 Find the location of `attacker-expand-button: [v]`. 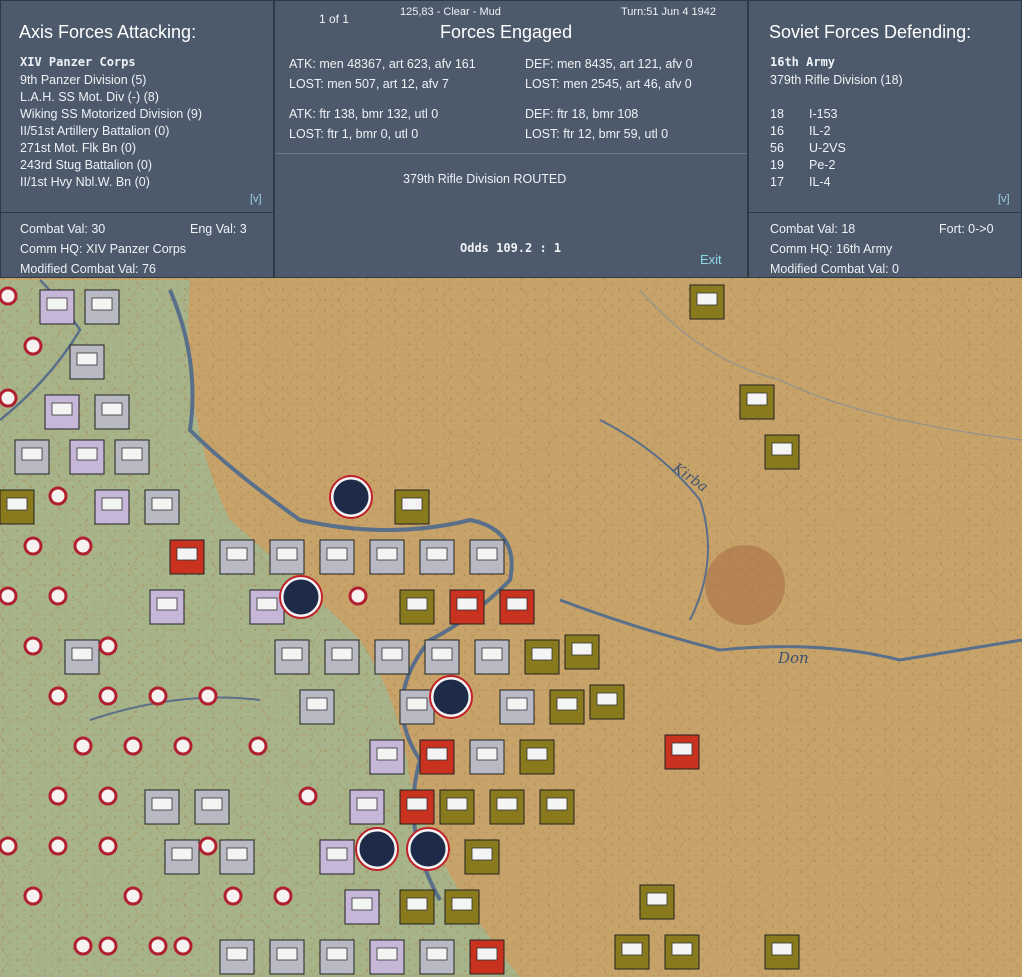

attacker-expand-button: [v] is located at coordinates (256, 199).